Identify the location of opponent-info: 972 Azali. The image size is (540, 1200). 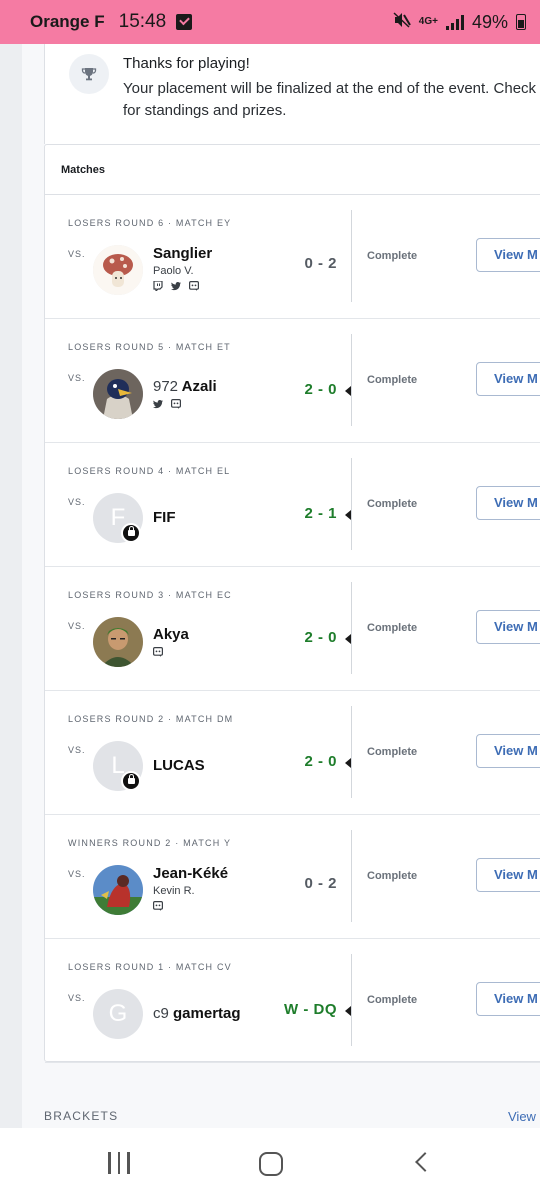
(185, 393).